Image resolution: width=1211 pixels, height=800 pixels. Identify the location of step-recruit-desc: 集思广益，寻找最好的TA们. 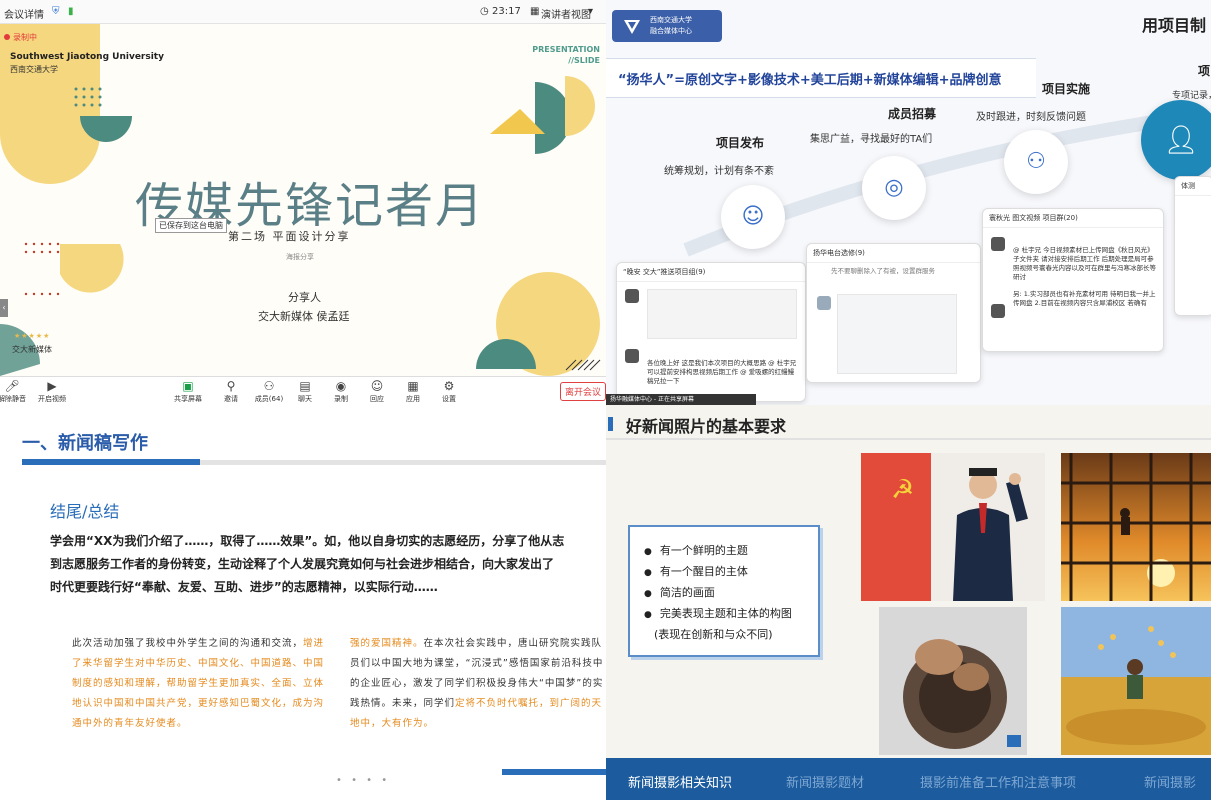
(871, 139).